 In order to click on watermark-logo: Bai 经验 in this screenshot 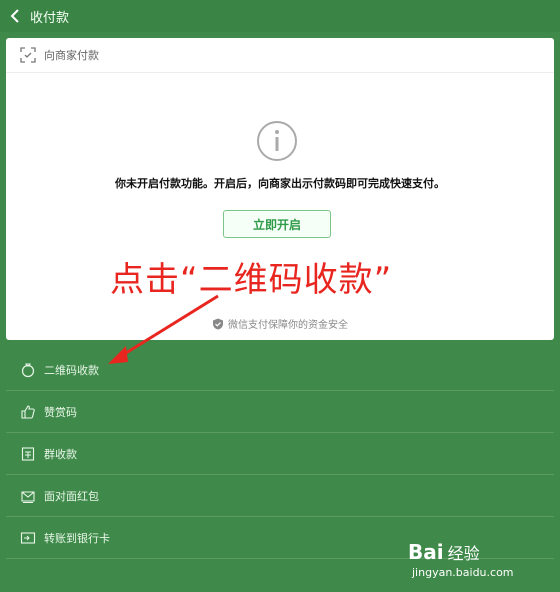, I will do `click(444, 552)`.